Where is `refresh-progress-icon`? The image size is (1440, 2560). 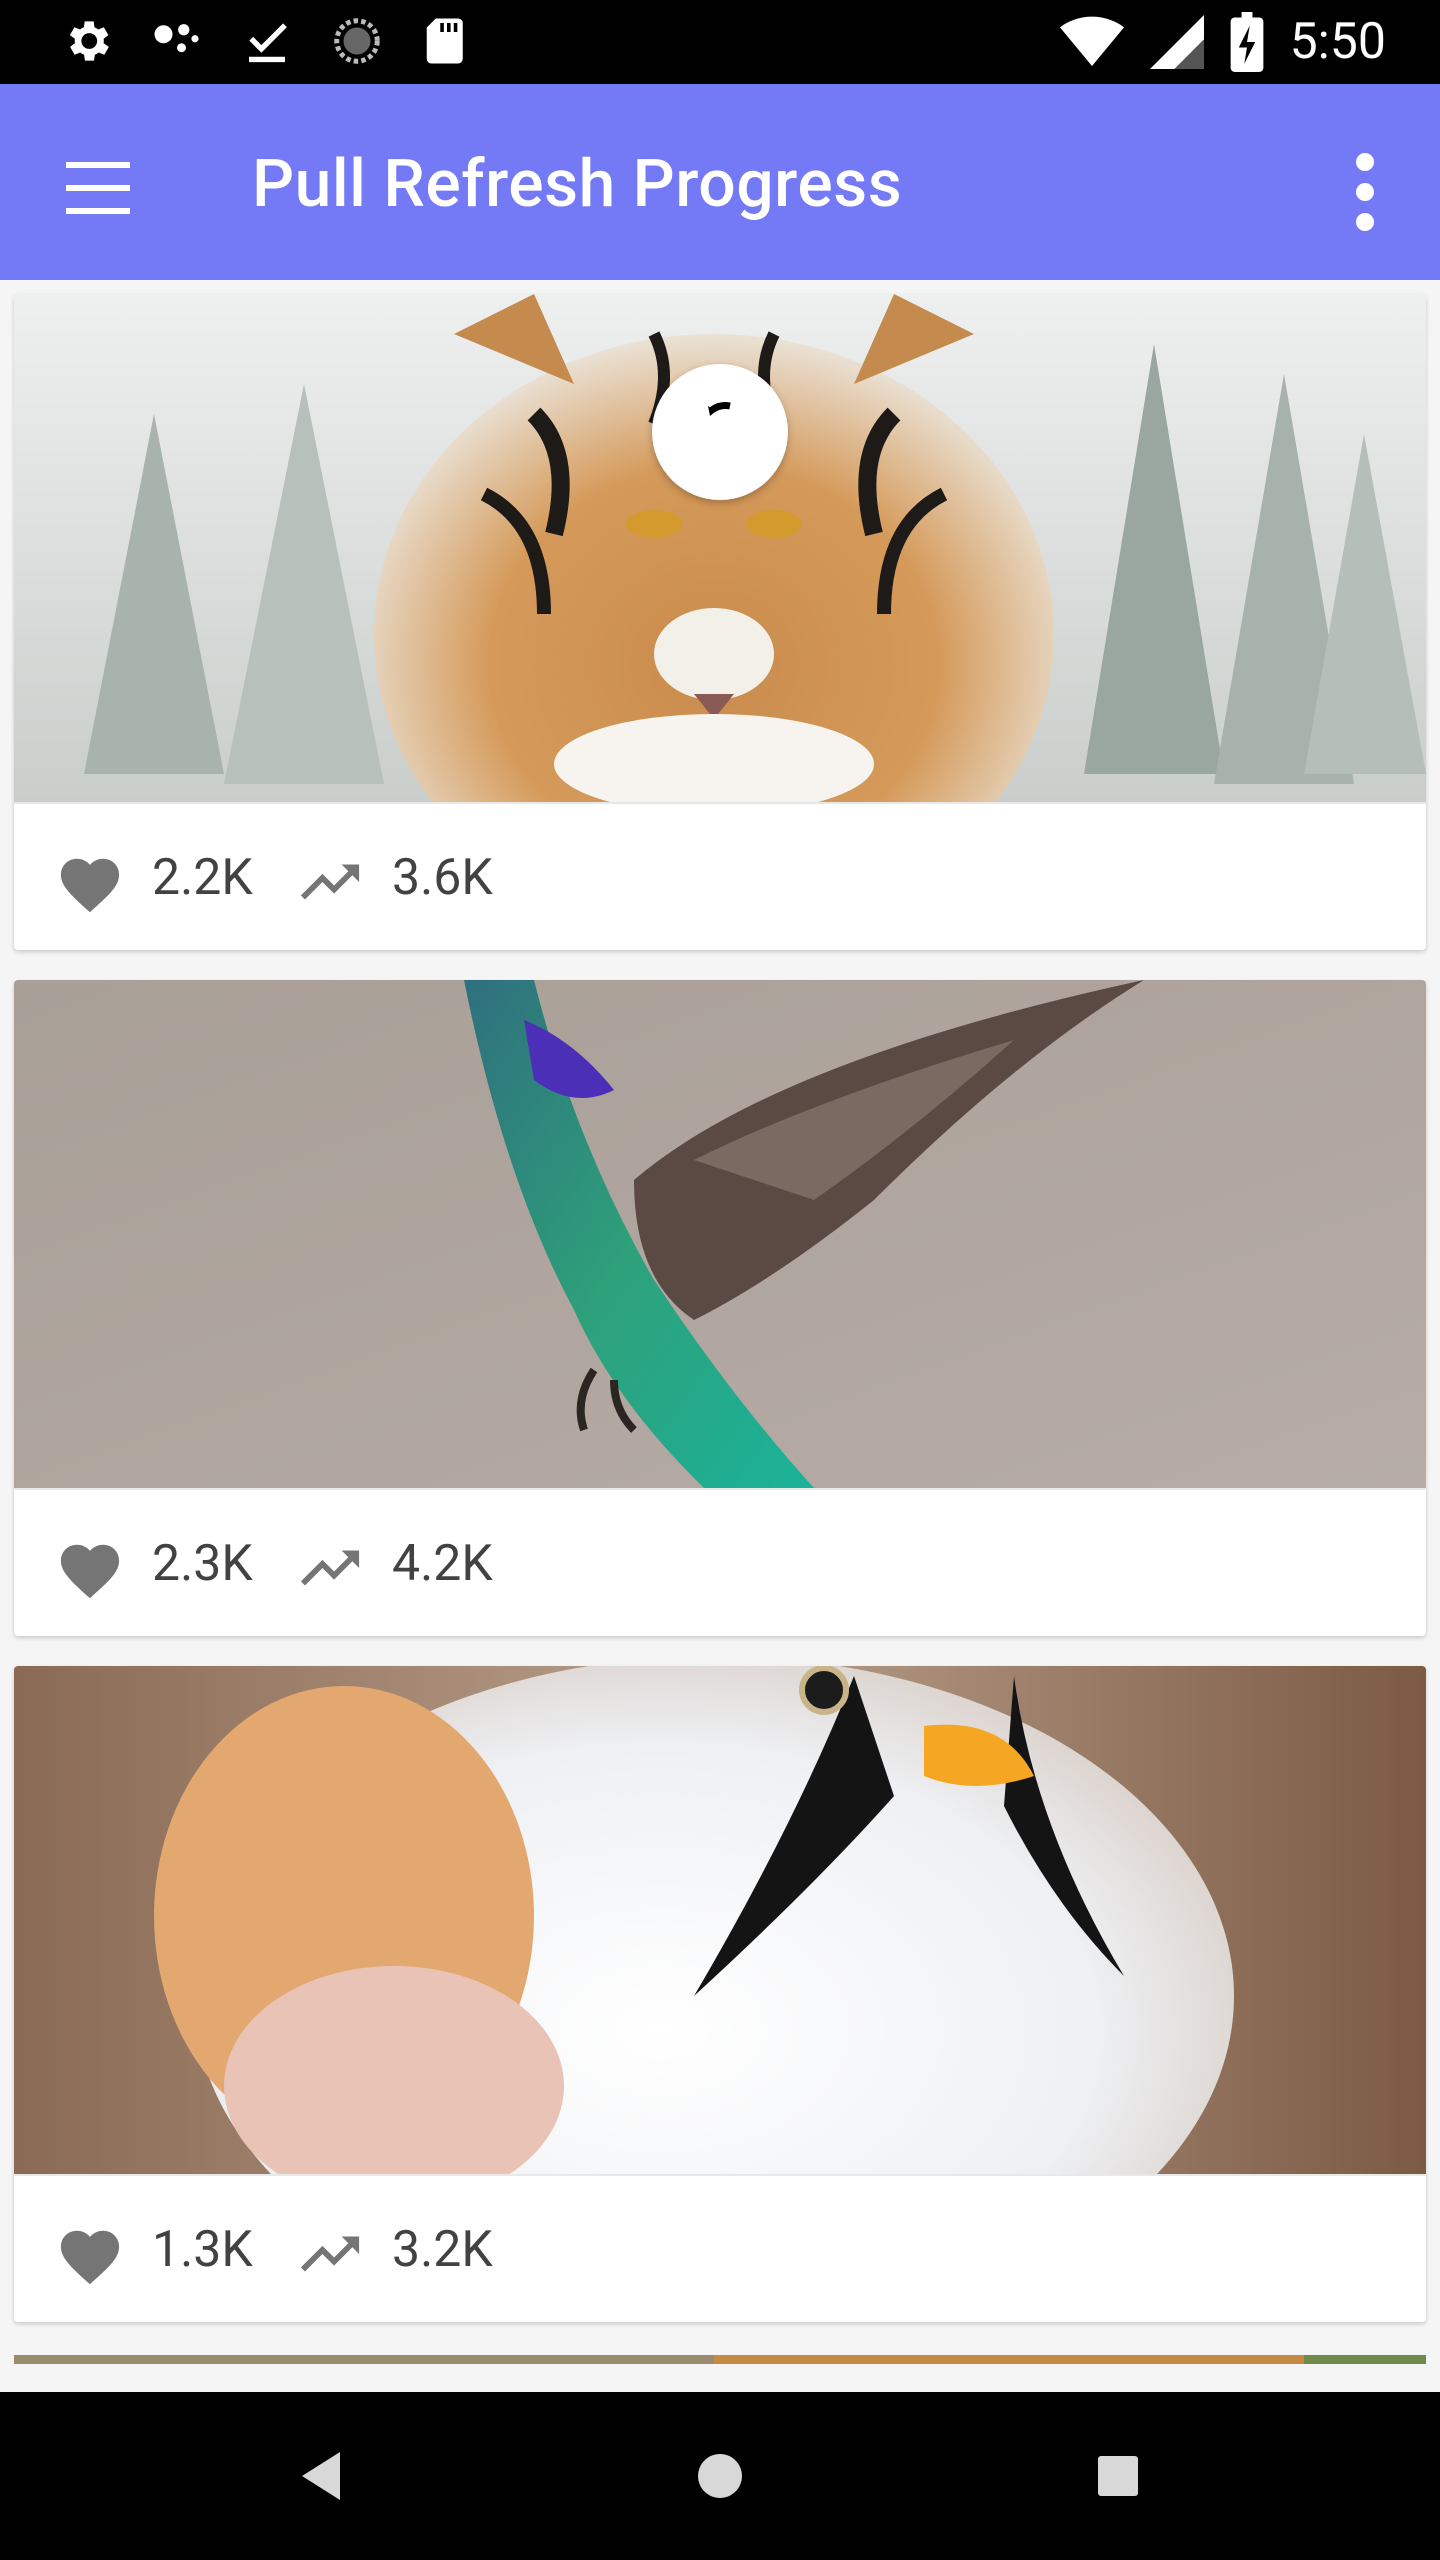
refresh-progress-icon is located at coordinates (719, 409).